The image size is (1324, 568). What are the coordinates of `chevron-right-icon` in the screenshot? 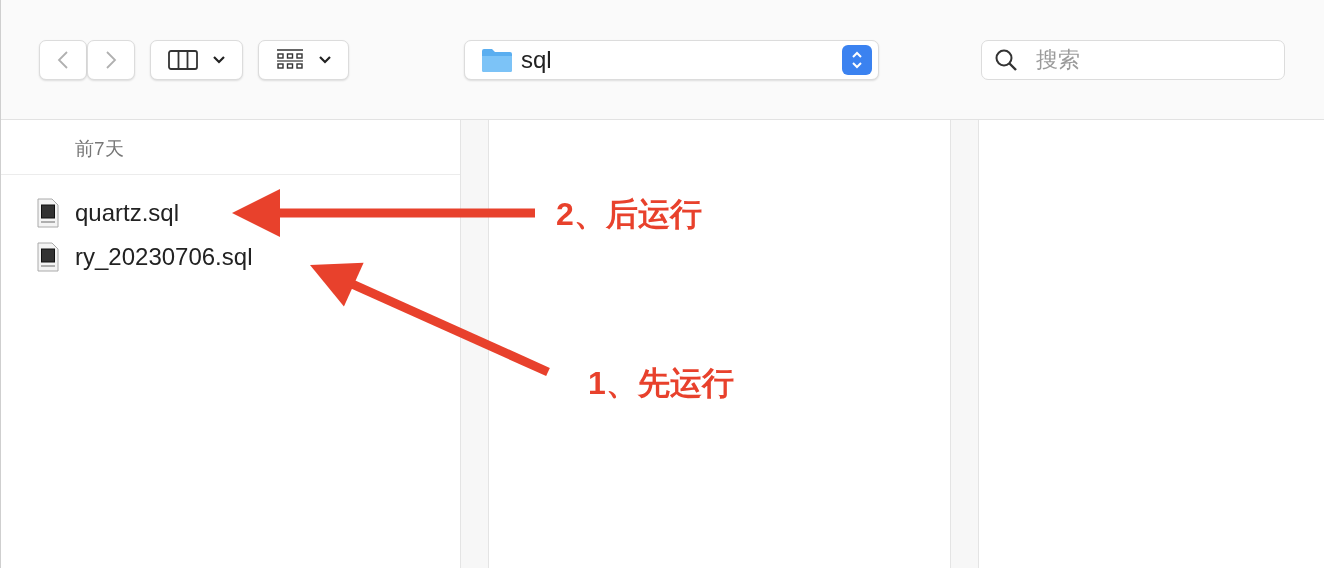 It's located at (111, 59).